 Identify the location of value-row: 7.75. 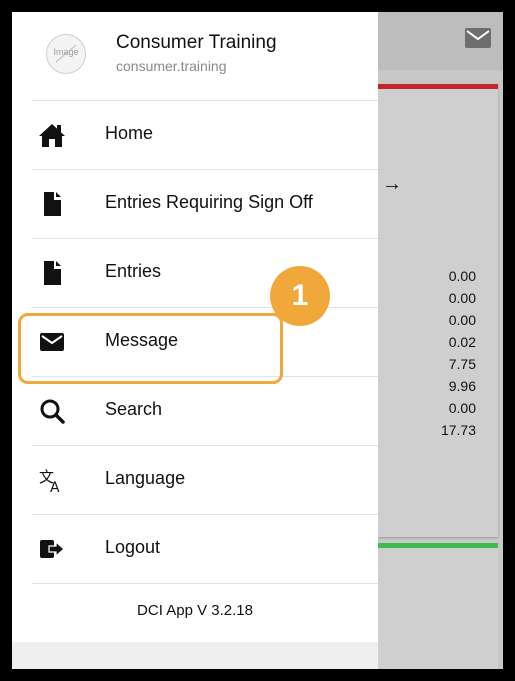
(462, 364).